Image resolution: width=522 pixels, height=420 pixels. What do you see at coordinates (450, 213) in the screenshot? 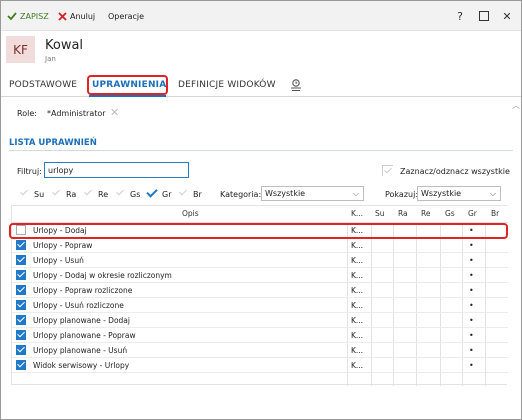
I see `header-gs: Gs` at bounding box center [450, 213].